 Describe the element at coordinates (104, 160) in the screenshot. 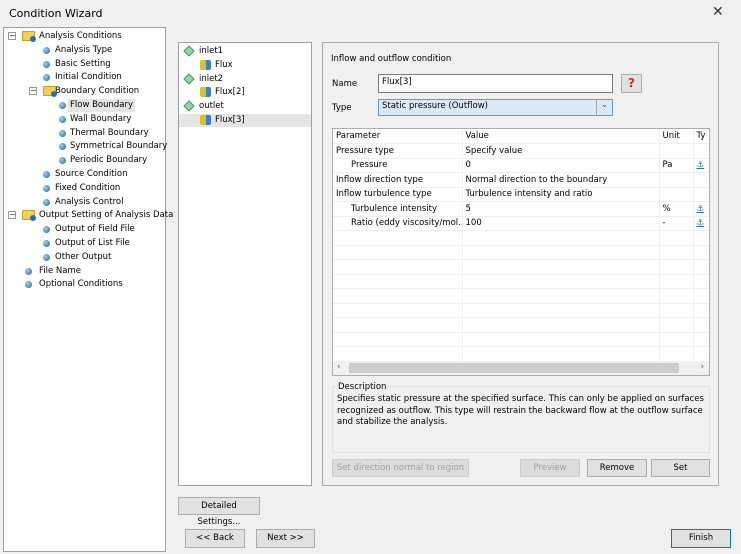

I see `tree-item: Periodic Boundary` at that location.